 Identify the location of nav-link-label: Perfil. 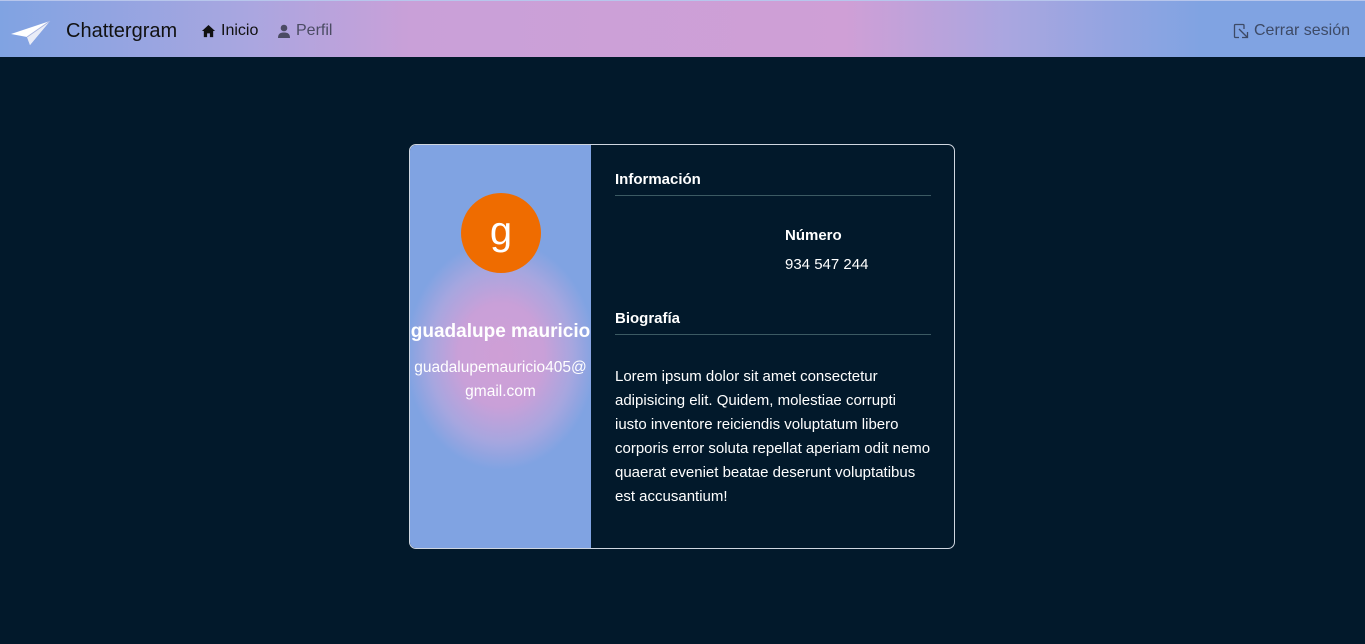
(314, 30).